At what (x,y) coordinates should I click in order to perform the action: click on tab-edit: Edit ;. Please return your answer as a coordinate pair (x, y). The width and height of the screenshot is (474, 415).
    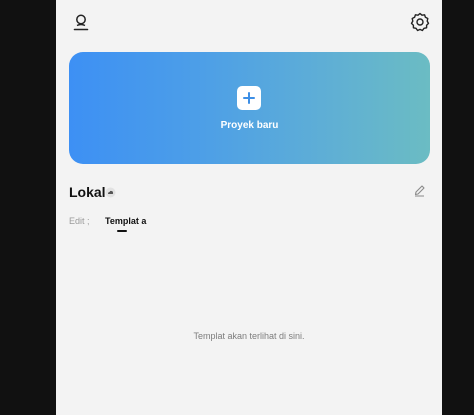
    Looking at the image, I should click on (79, 221).